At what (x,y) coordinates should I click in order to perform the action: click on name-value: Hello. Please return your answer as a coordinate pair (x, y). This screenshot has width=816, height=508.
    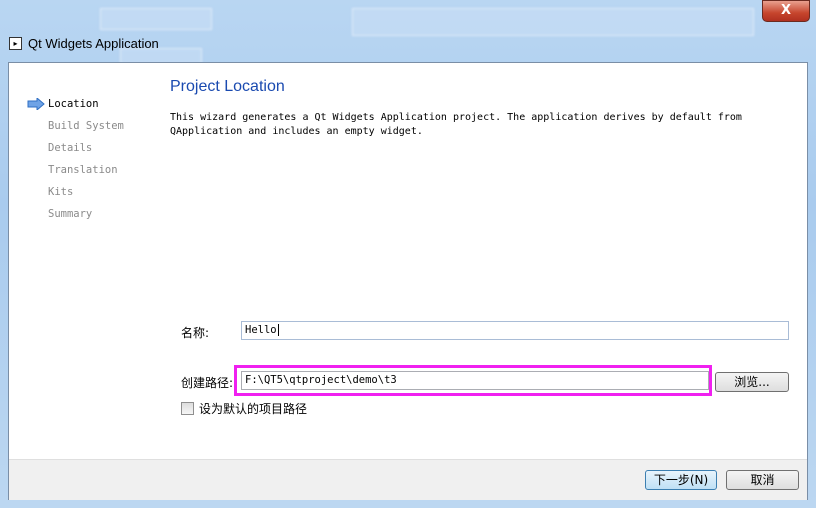
    Looking at the image, I should click on (261, 330).